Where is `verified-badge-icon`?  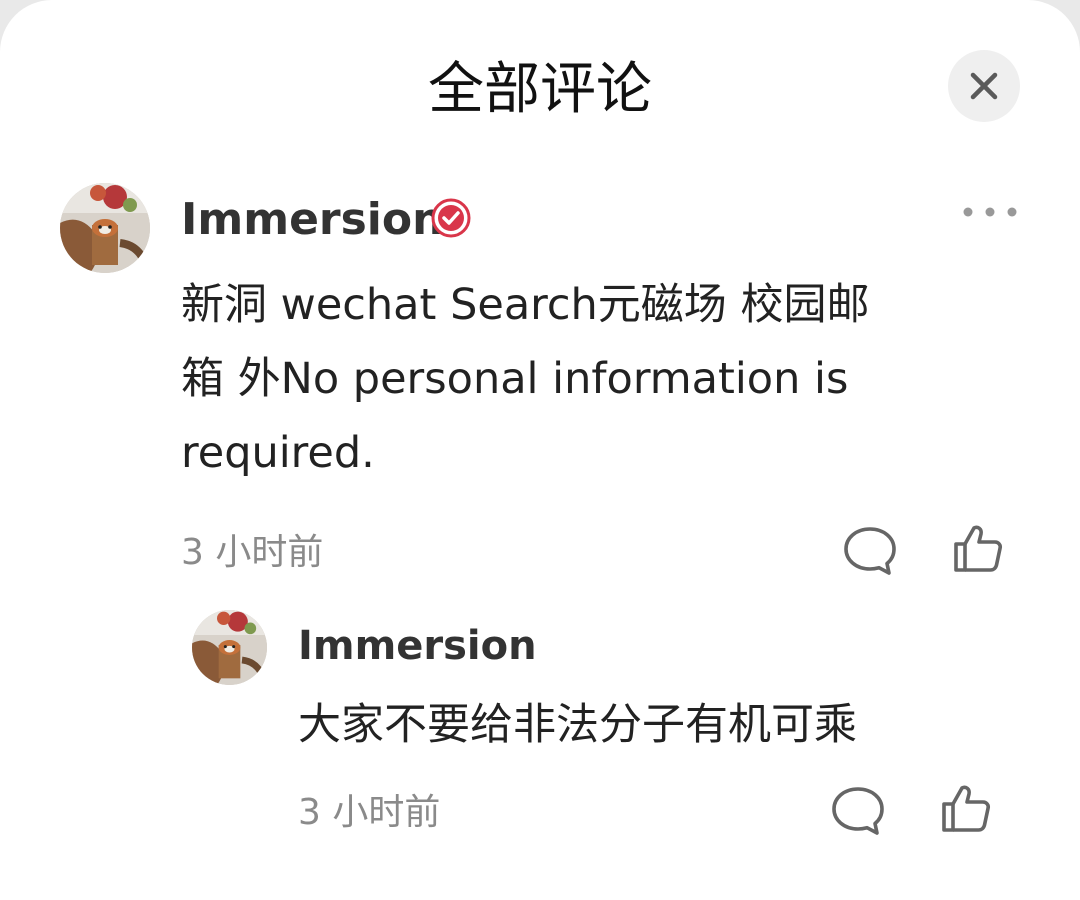 verified-badge-icon is located at coordinates (451, 218).